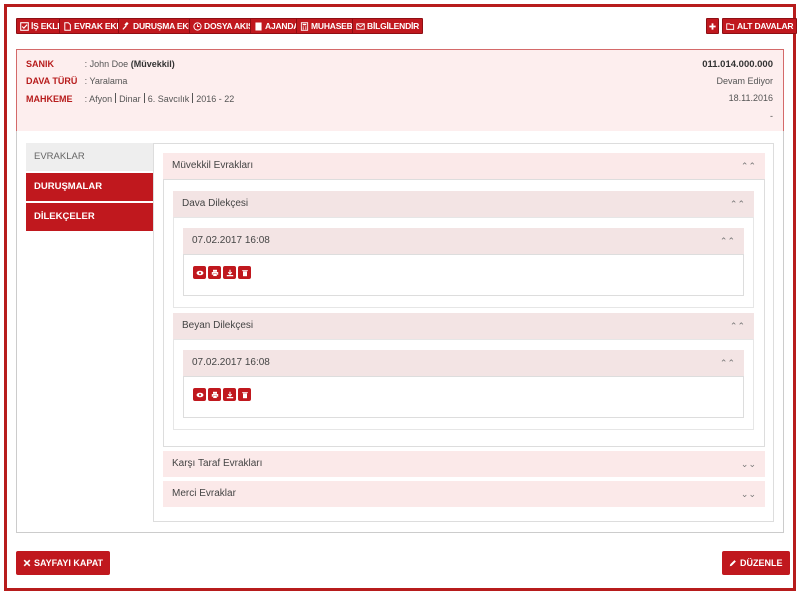 Image resolution: width=800 pixels, height=600 pixels. I want to click on merci-evraklar-header: Merci Evraklar ⌄⌄, so click(464, 494).